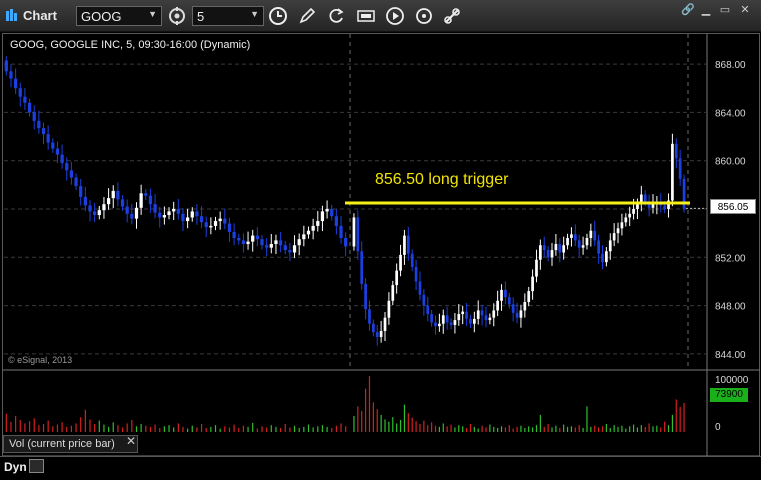 The width and height of the screenshot is (761, 480). Describe the element at coordinates (36, 466) in the screenshot. I see `lock-icon` at that location.